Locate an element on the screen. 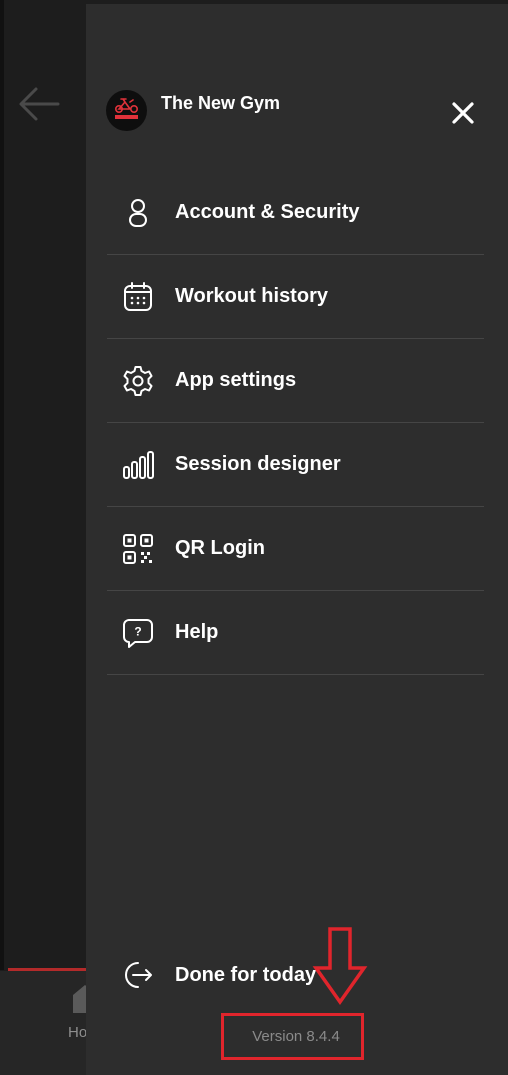 Image resolution: width=508 pixels, height=1075 pixels. menu-item-session-designer: Session designer is located at coordinates (295, 465).